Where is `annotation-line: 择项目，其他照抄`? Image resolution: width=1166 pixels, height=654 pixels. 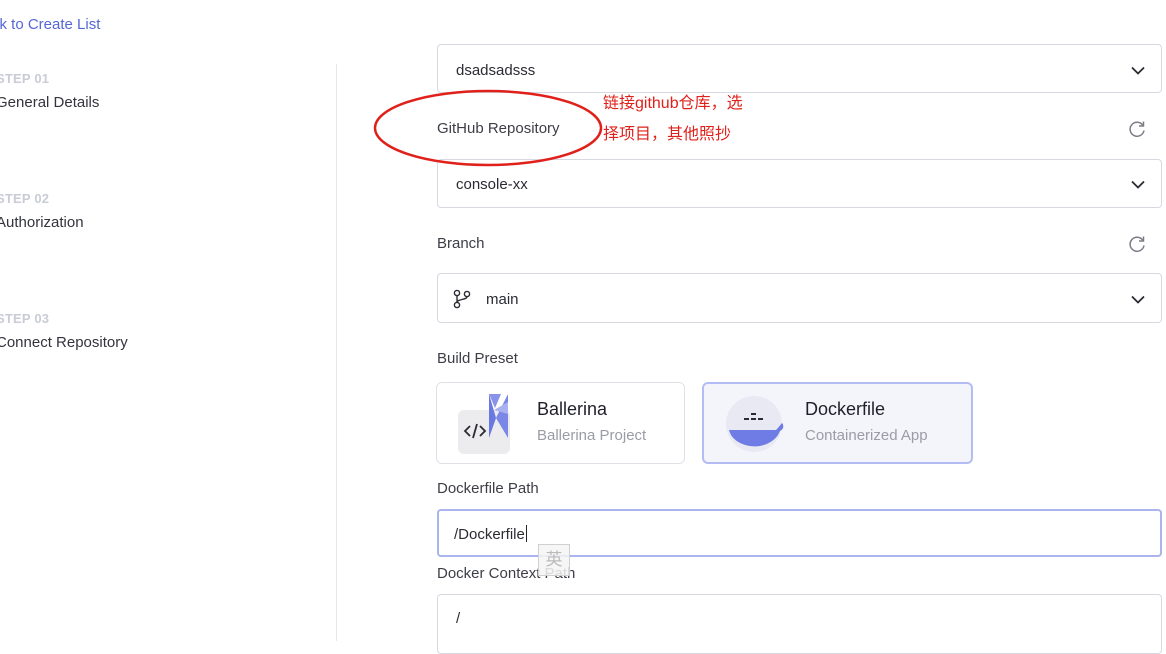 annotation-line: 择项目，其他照抄 is located at coordinates (667, 134).